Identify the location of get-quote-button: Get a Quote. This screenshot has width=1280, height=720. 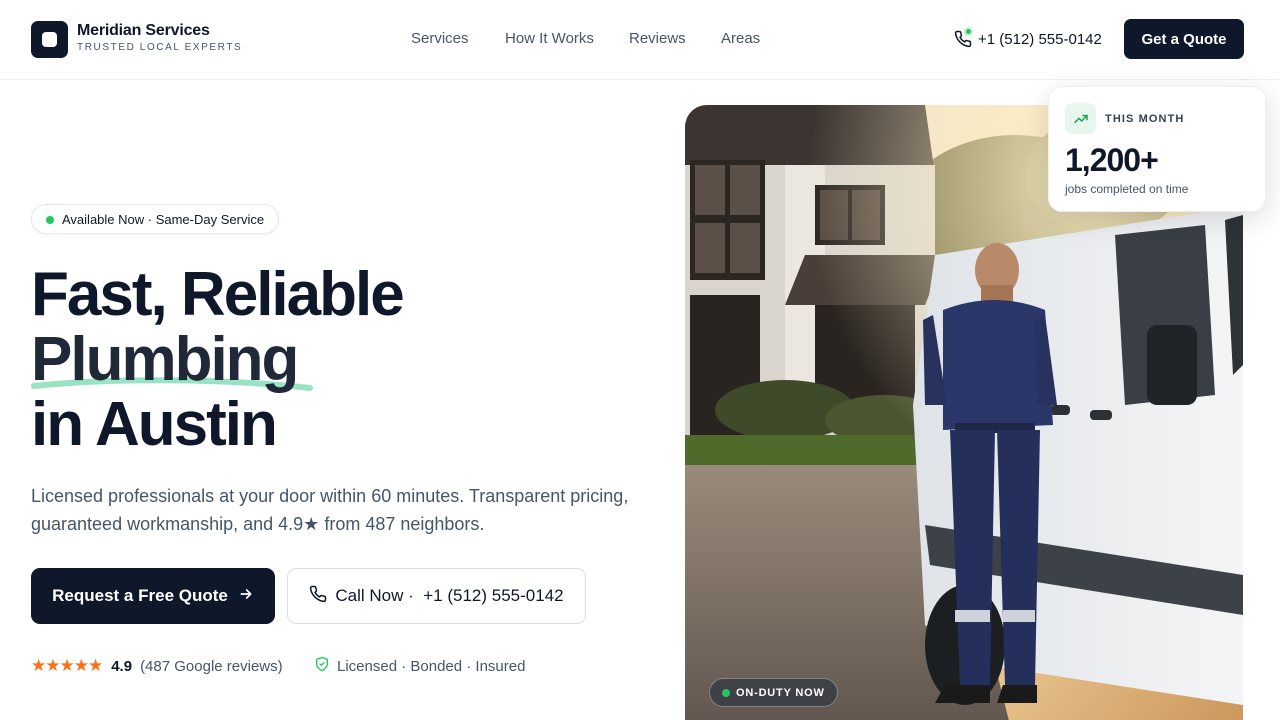
(1184, 39).